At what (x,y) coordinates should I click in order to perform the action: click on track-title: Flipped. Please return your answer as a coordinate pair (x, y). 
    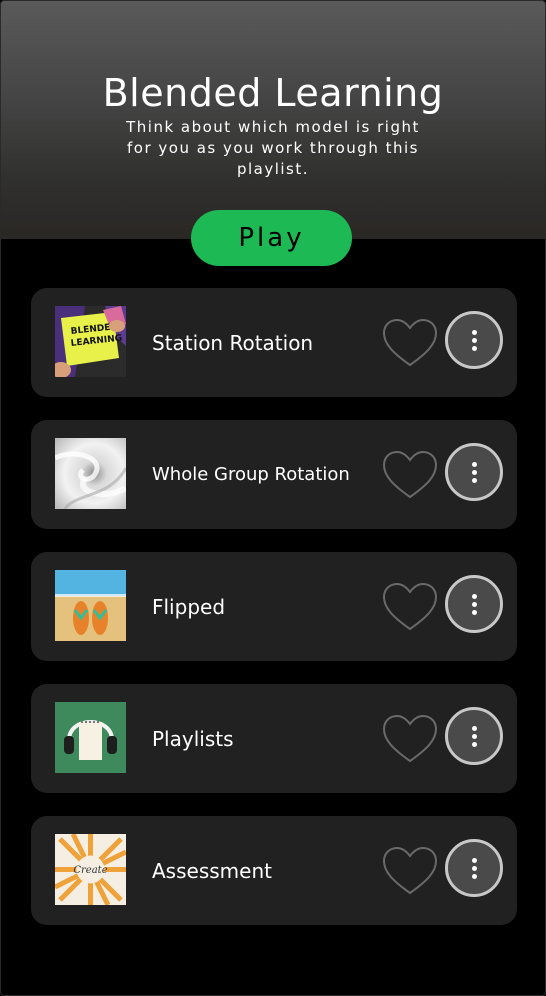
    Looking at the image, I should click on (189, 606).